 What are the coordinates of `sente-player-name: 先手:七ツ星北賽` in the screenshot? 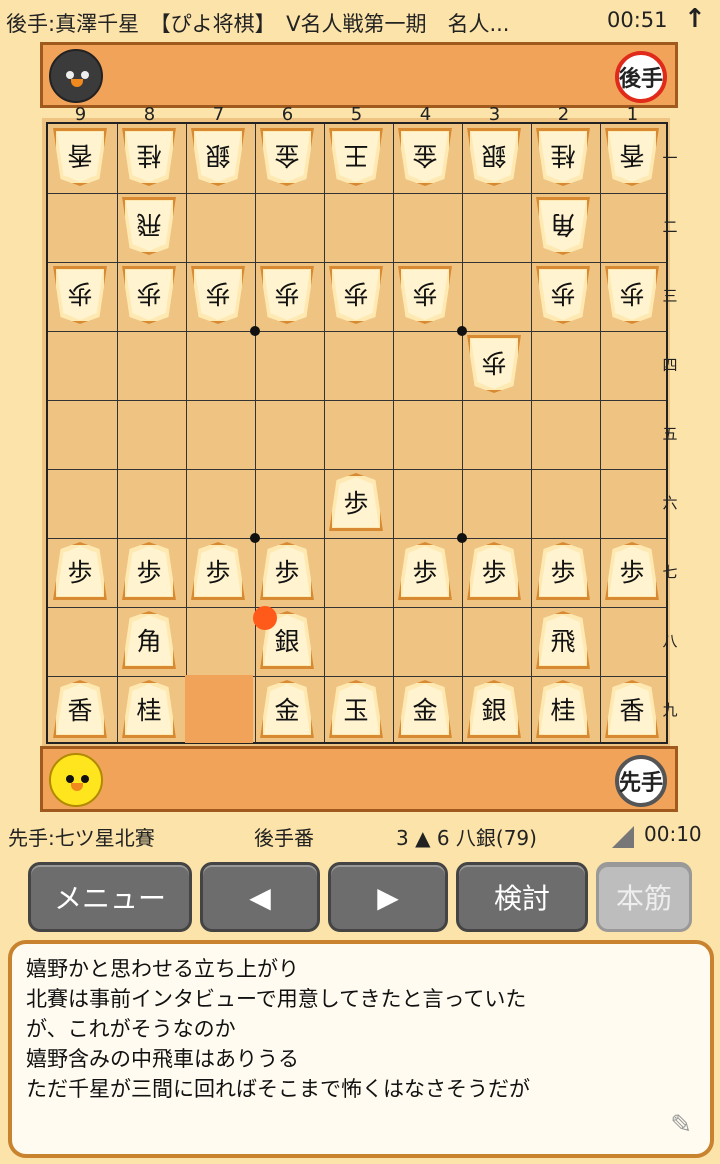 It's located at (81, 838).